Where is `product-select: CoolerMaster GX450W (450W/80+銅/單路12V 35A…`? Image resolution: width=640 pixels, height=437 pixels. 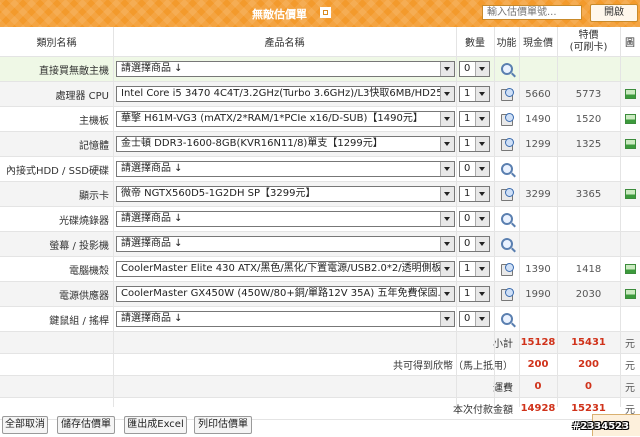 product-select: CoolerMaster GX450W (450W/80+銅/單路12V 35A… is located at coordinates (285, 294).